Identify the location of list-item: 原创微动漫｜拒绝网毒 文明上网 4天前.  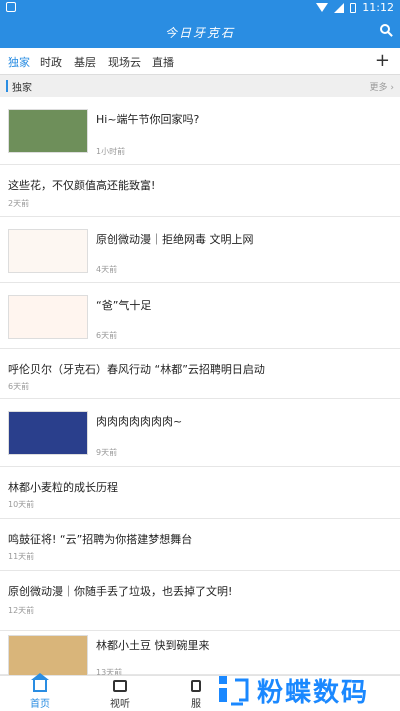
(200, 250).